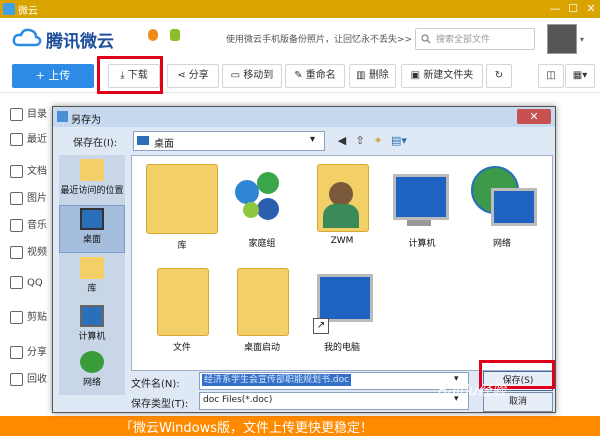  I want to click on promo-link: 使用微云手机版备份照片，让回忆永不丢失>>, so click(319, 38).